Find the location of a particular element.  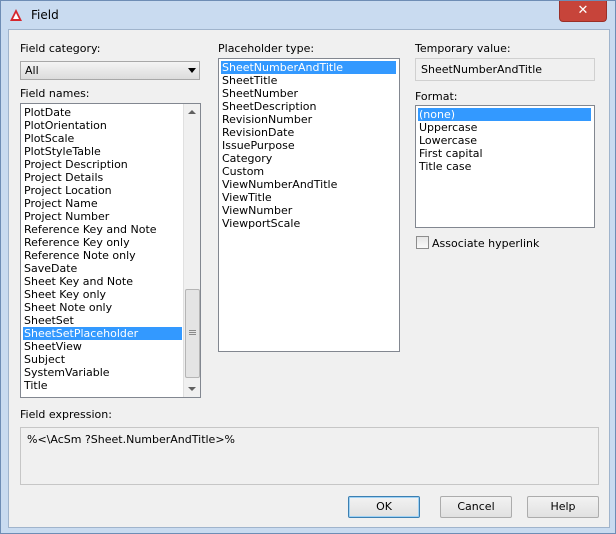

field-name-item: Project Description is located at coordinates (102, 164).